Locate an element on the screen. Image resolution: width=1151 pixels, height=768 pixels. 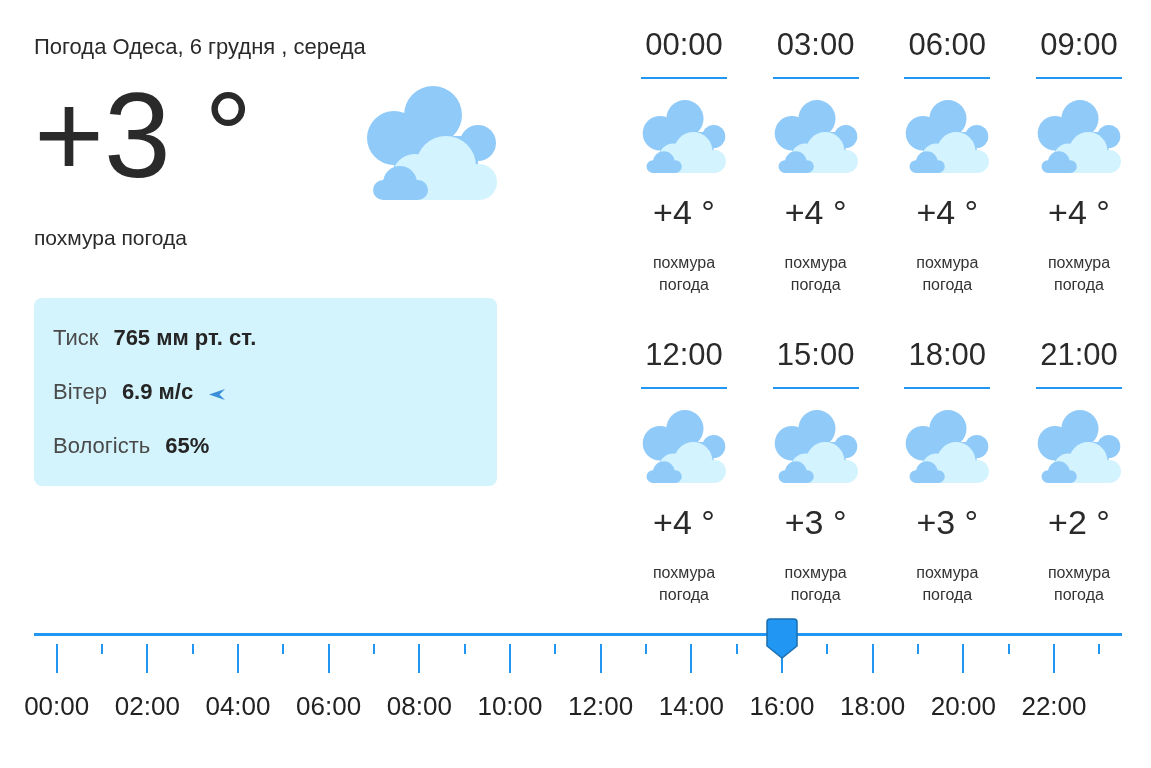
page-title: Погода Одеса, 6 грудня , середа is located at coordinates (200, 47).